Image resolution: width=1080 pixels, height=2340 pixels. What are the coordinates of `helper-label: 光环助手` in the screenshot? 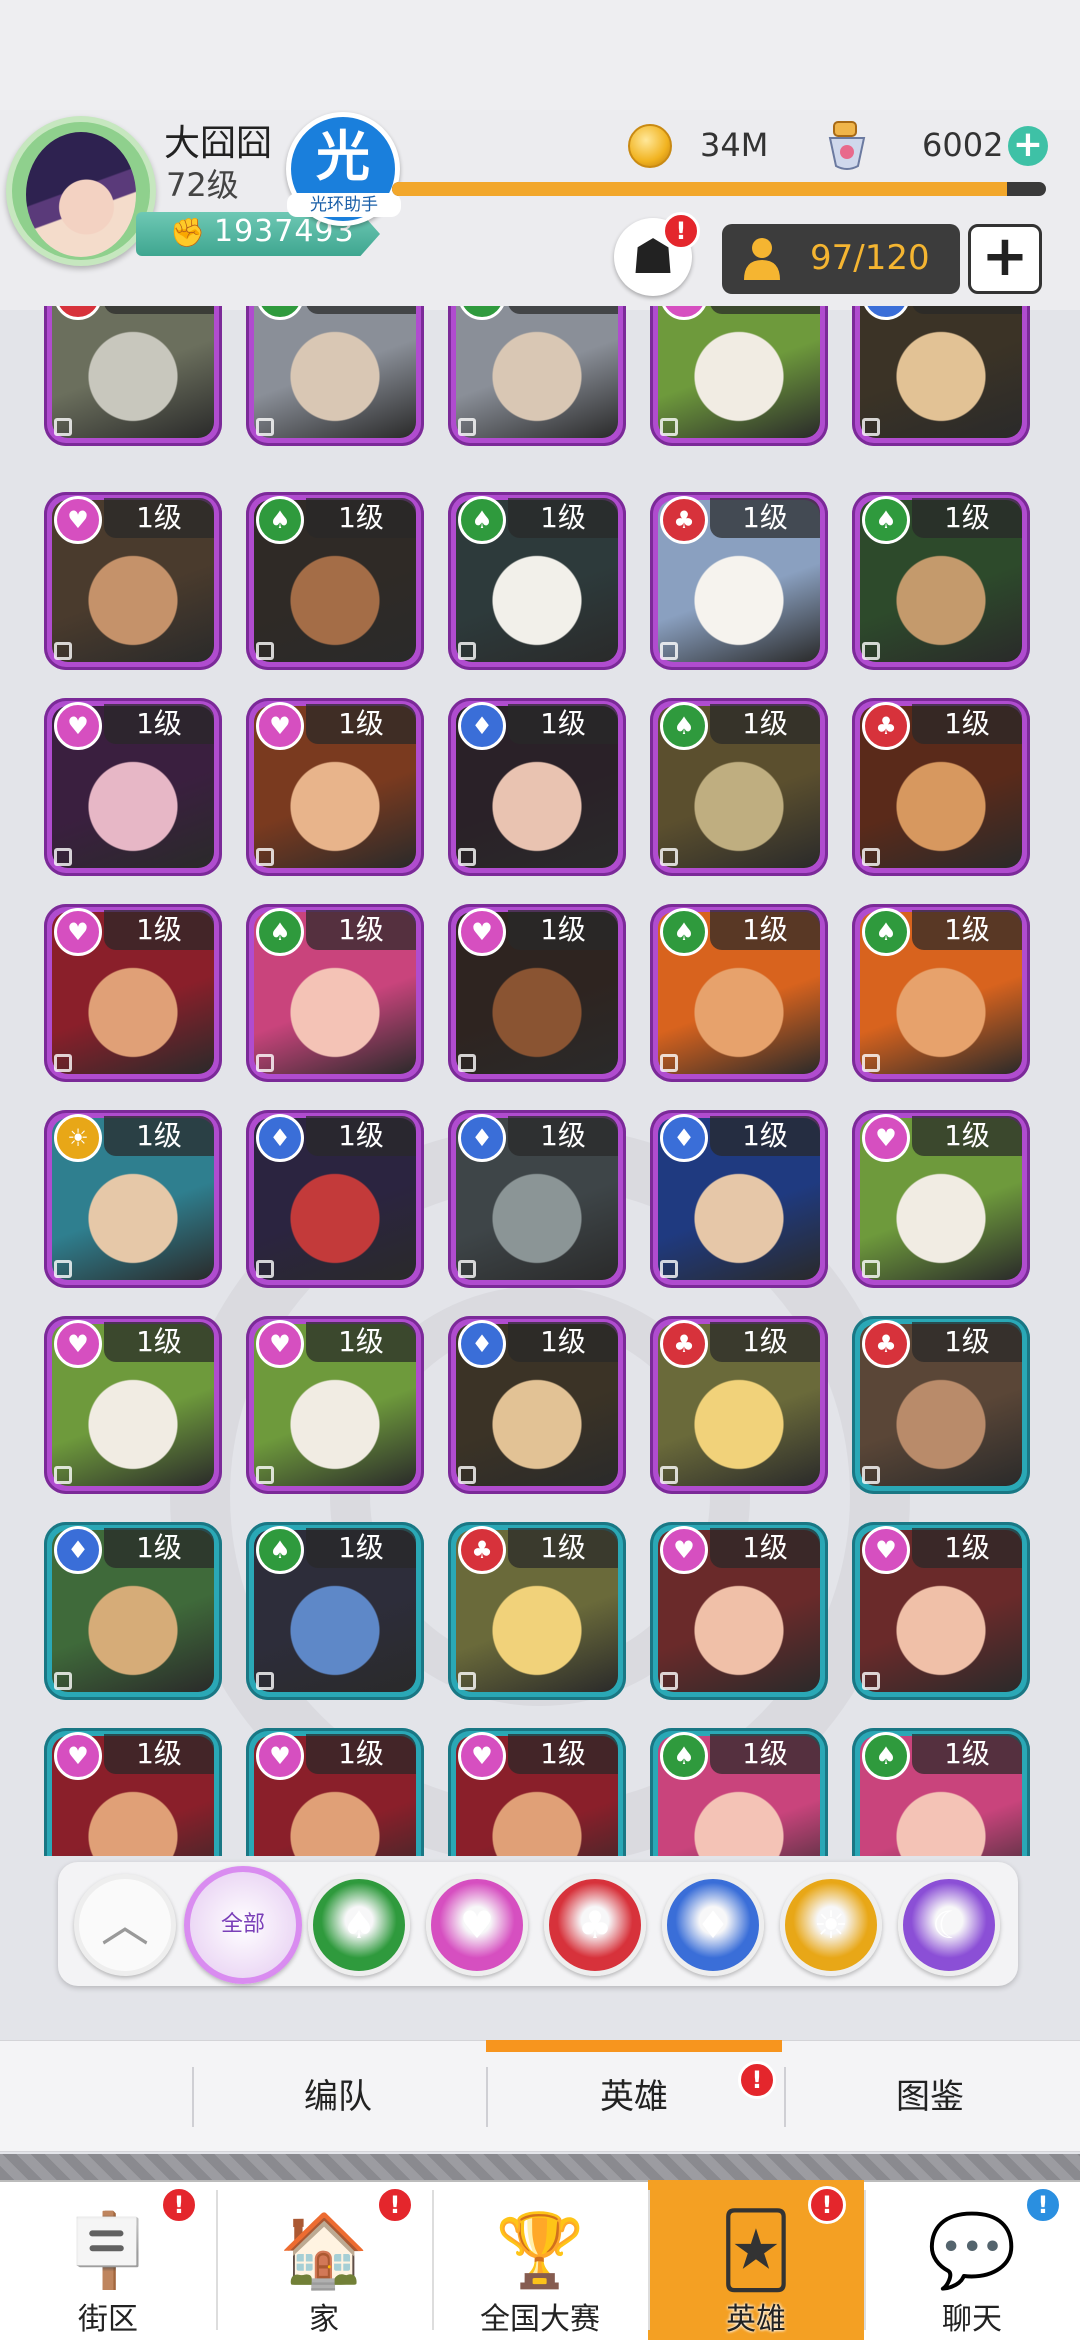 It's located at (344, 205).